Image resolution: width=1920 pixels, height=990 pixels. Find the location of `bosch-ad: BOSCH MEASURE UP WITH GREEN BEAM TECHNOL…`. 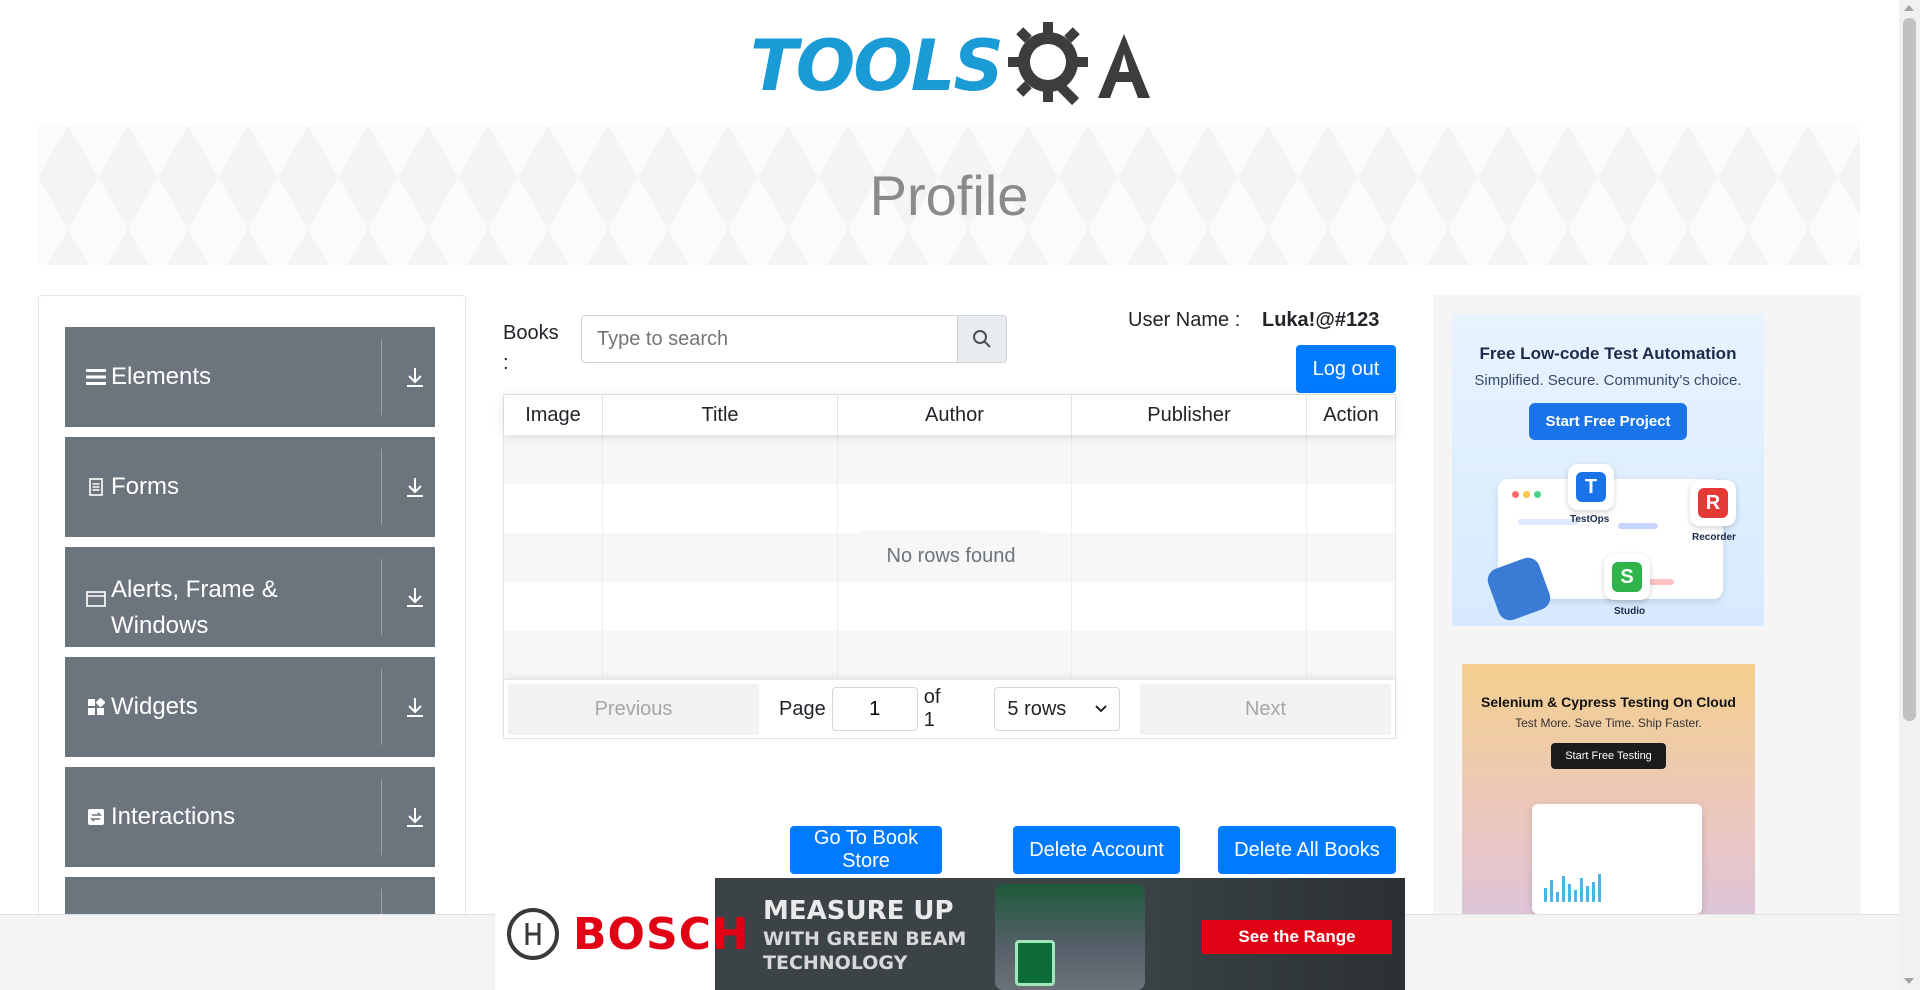

bosch-ad: BOSCH MEASURE UP WITH GREEN BEAM TECHNOL… is located at coordinates (950, 934).